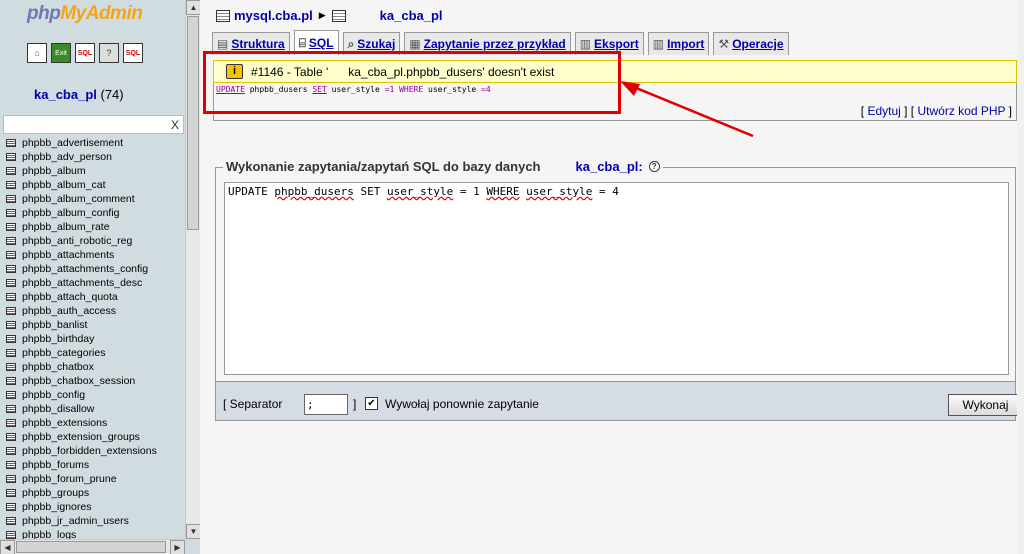 The height and width of the screenshot is (554, 1024). I want to click on tab-operacje: ⚒ Operacje, so click(751, 43).